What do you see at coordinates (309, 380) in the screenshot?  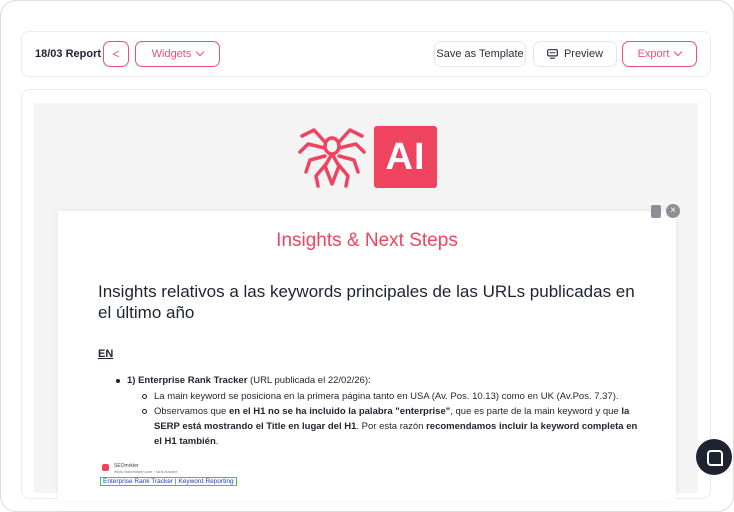 I see `item-meta: (URL publicada el 22/02/26):` at bounding box center [309, 380].